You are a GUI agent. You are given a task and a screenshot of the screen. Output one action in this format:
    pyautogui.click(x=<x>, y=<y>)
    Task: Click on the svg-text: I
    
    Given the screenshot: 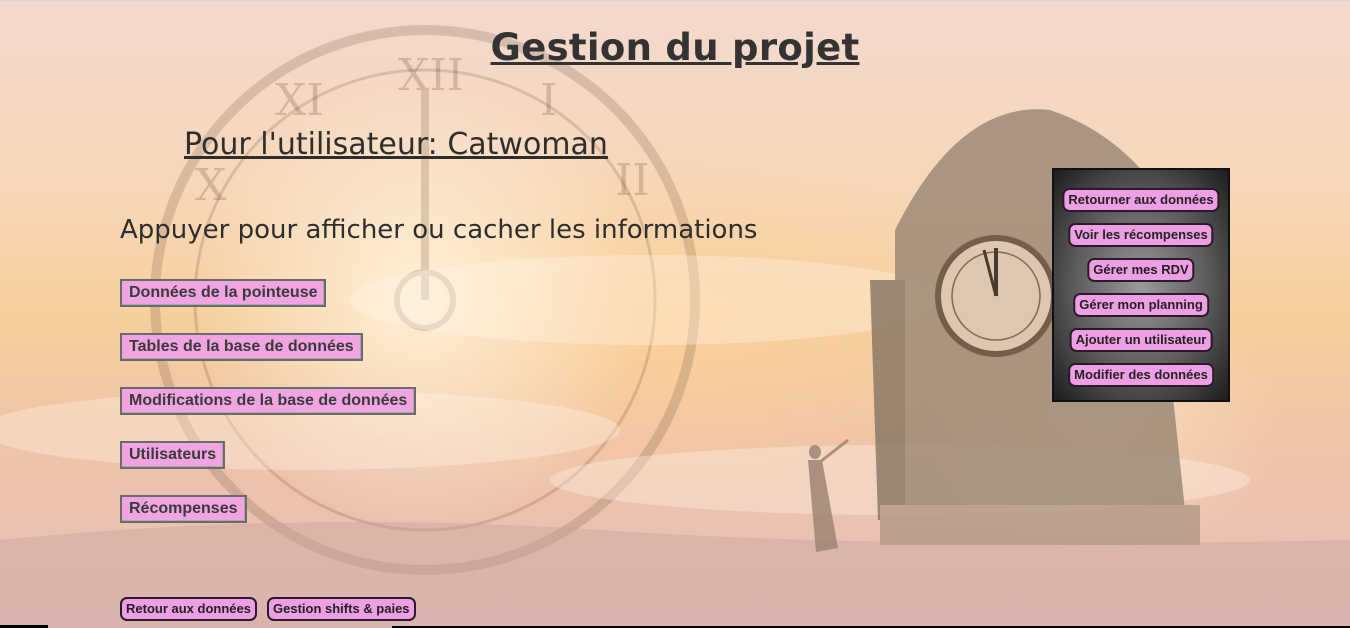 What is the action you would take?
    pyautogui.click(x=548, y=100)
    